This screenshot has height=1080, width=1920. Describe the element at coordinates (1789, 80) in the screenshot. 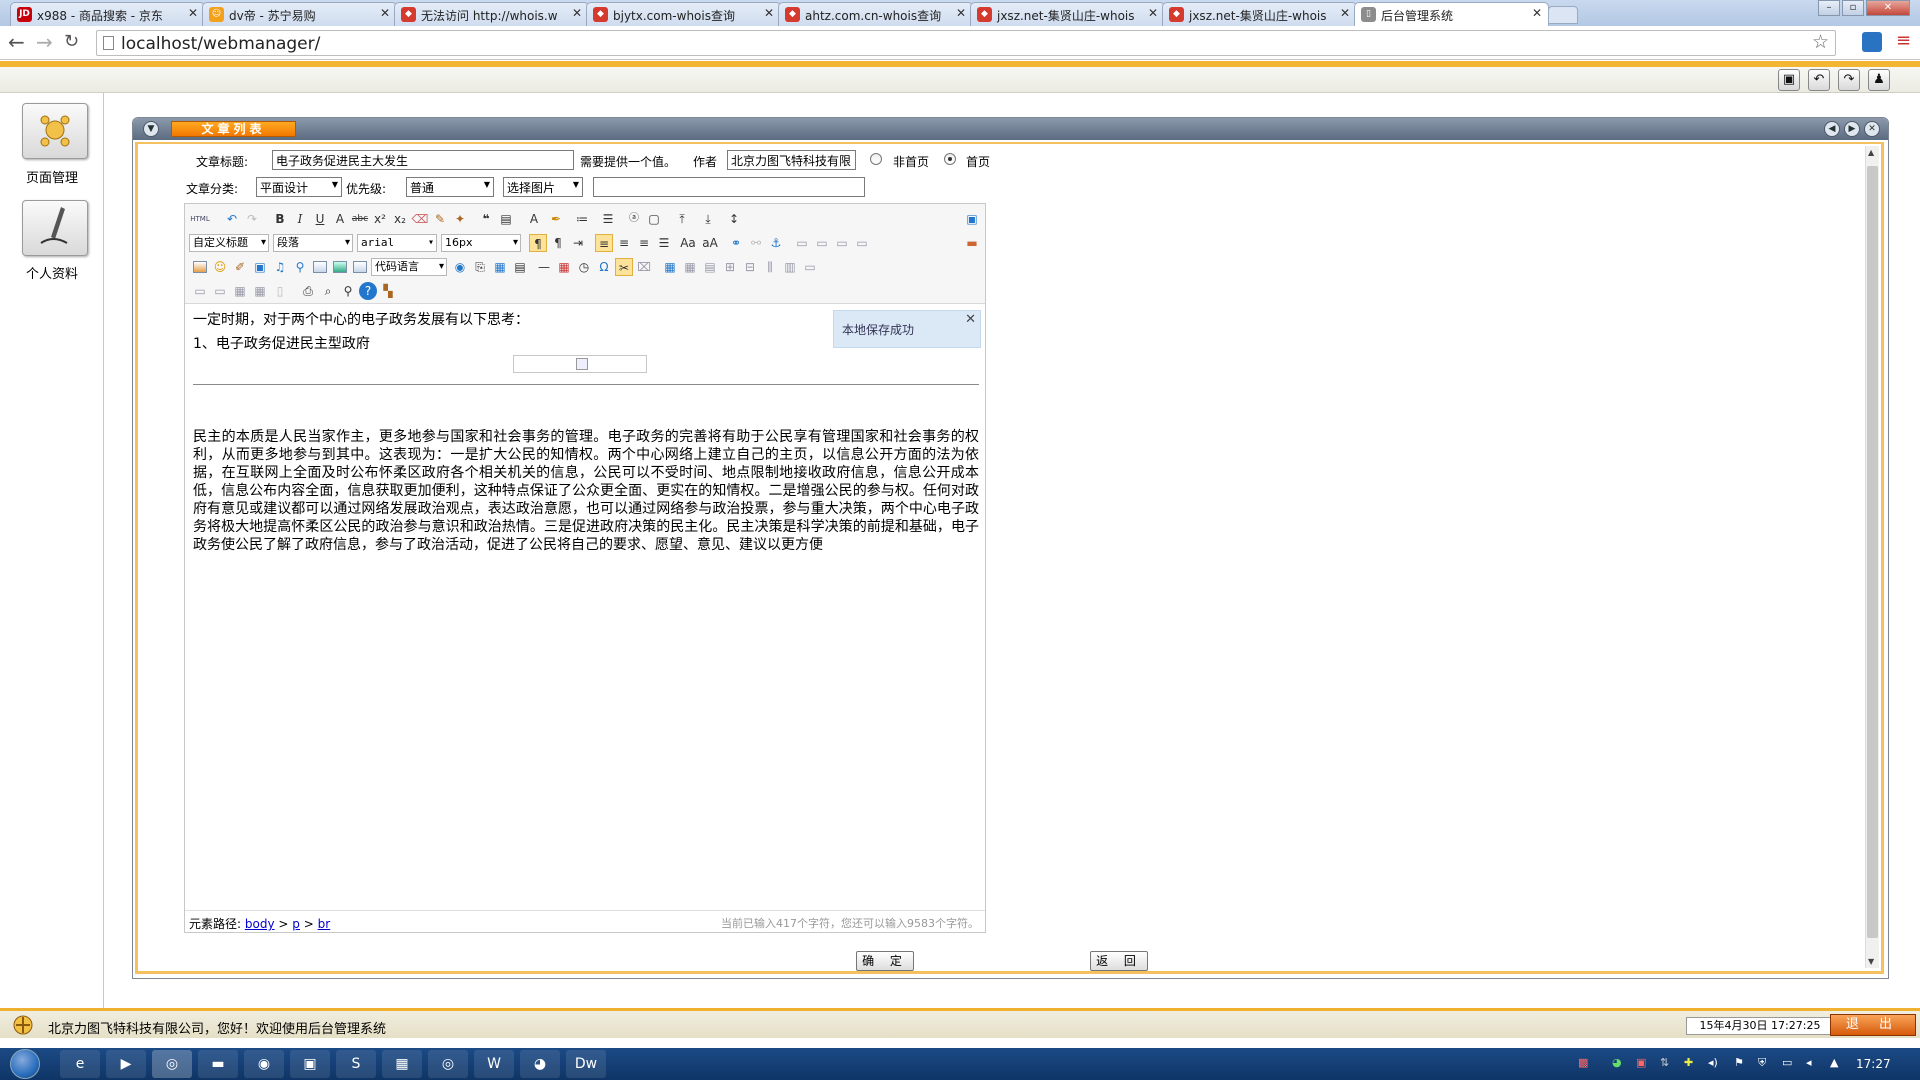

I see `monitor-icon: ▣` at that location.